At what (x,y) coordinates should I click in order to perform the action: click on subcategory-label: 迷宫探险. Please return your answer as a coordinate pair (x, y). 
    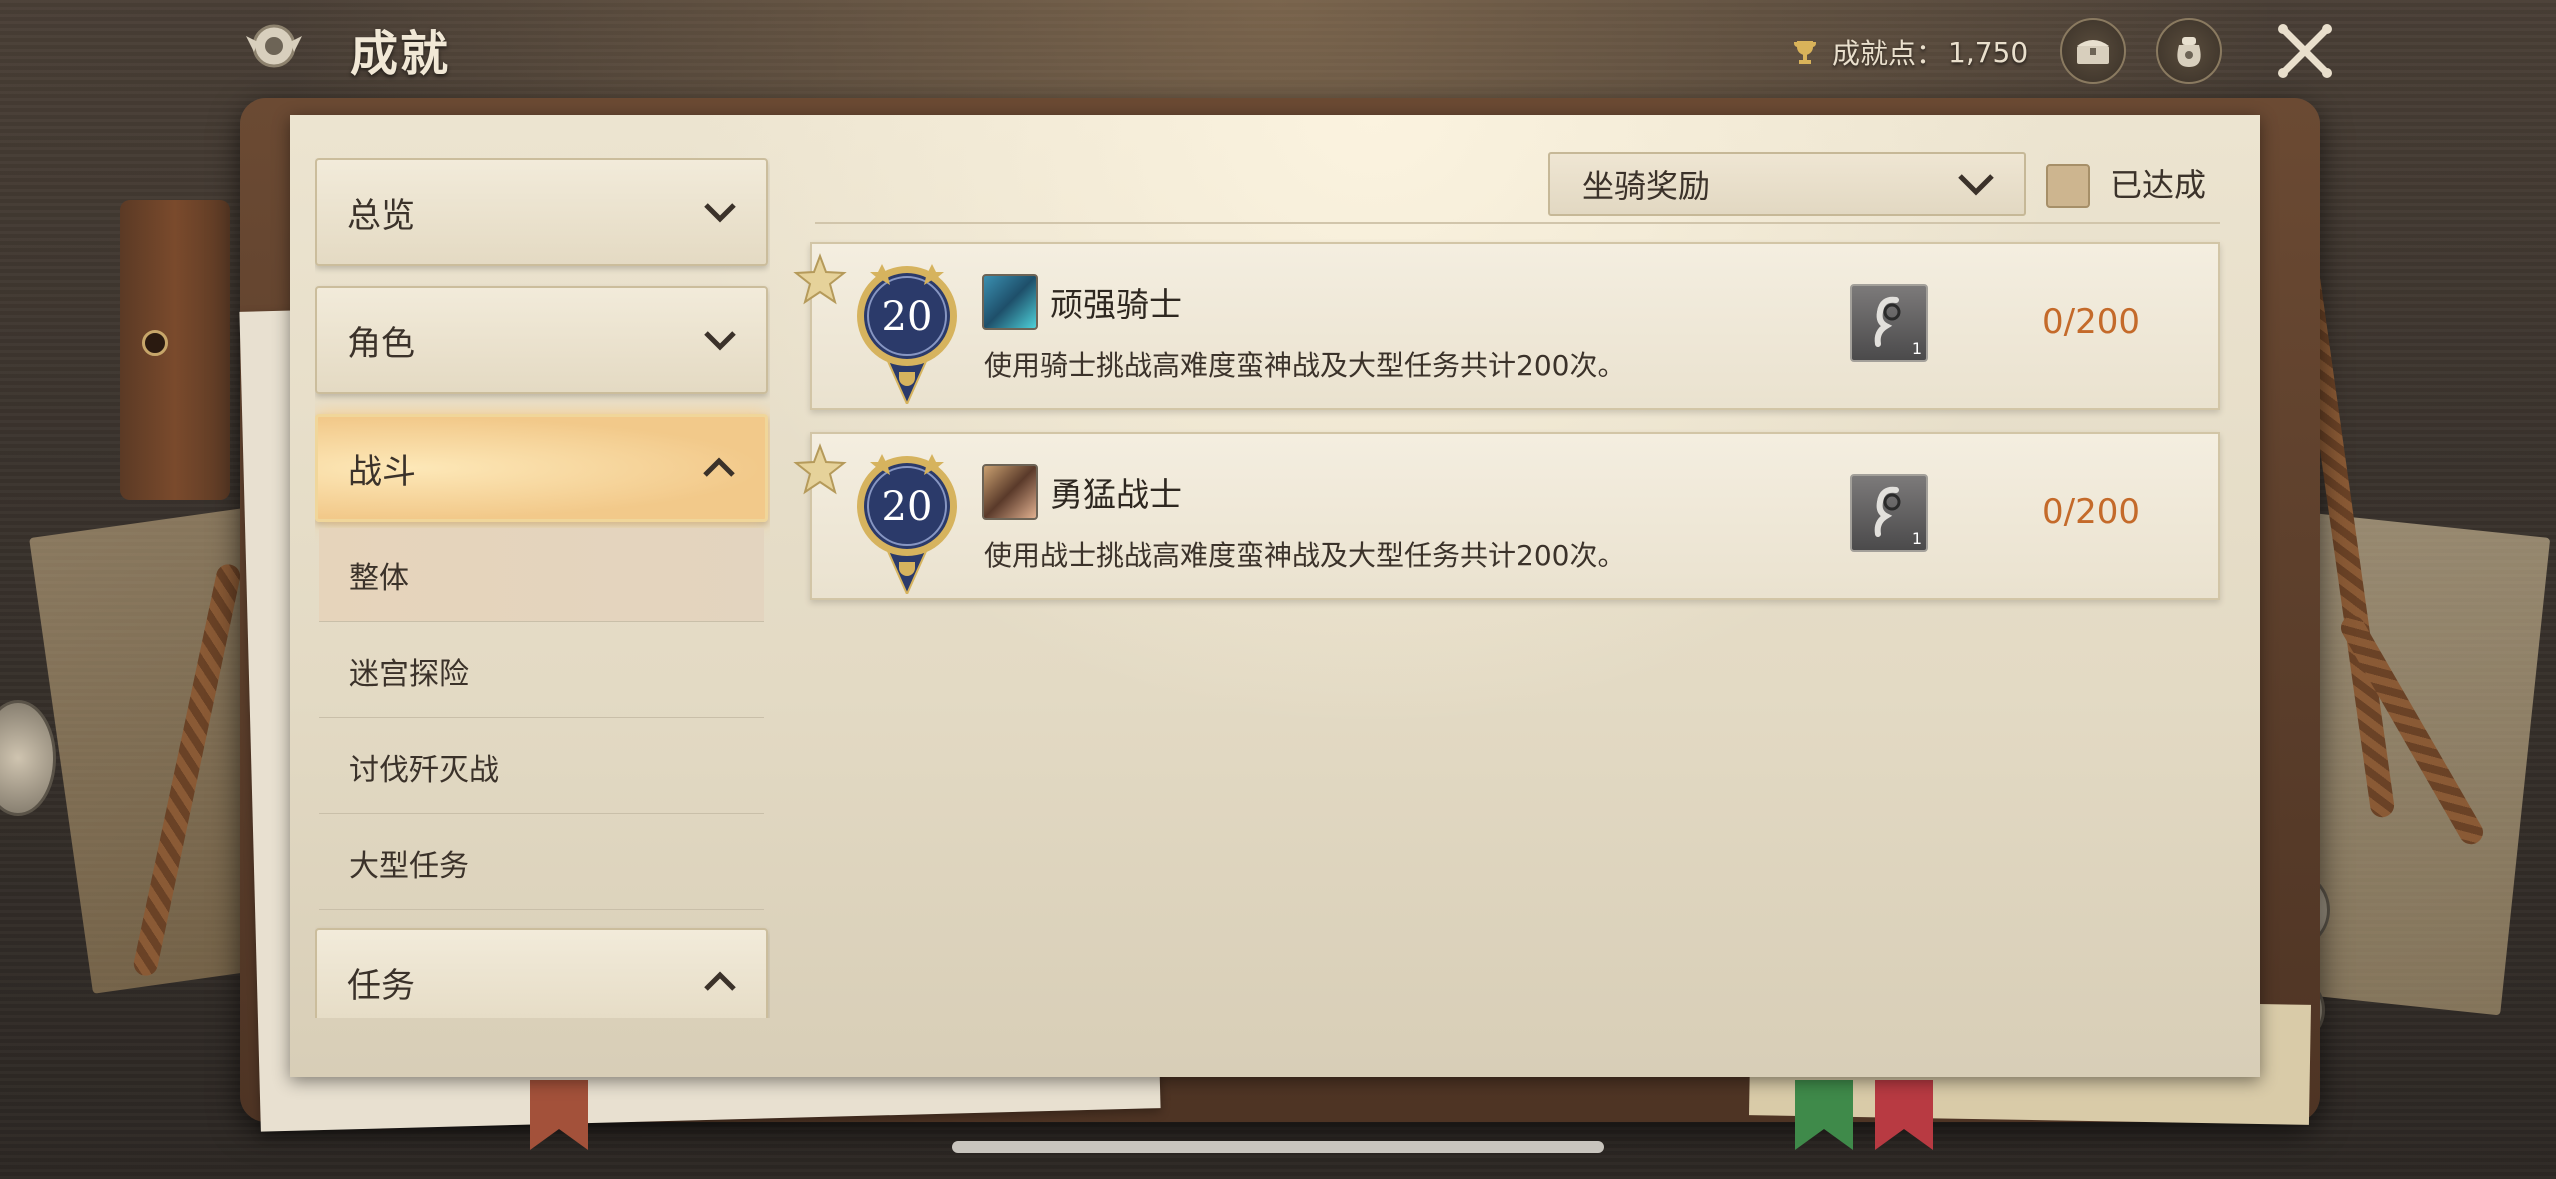
    Looking at the image, I should click on (409, 674).